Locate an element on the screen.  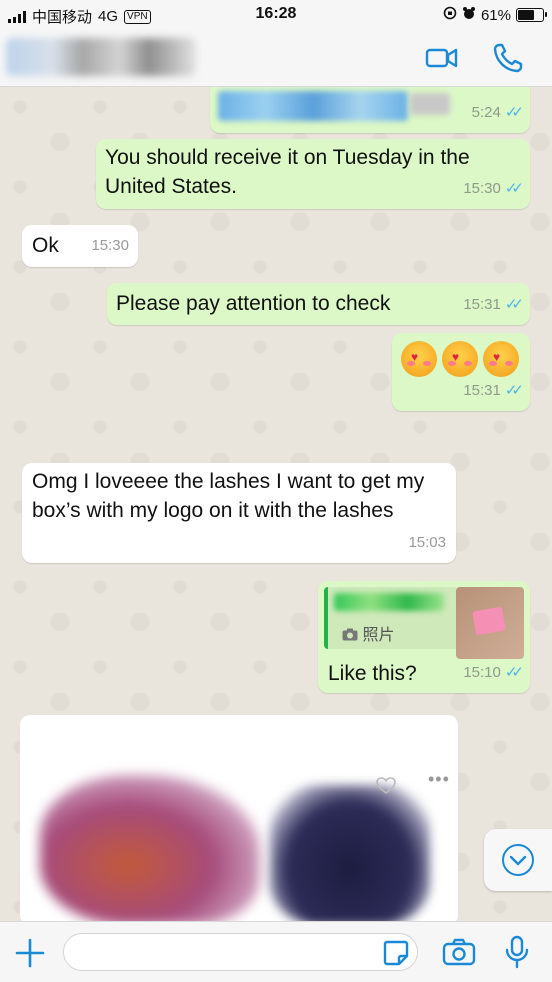
sticker-icon is located at coordinates (396, 955).